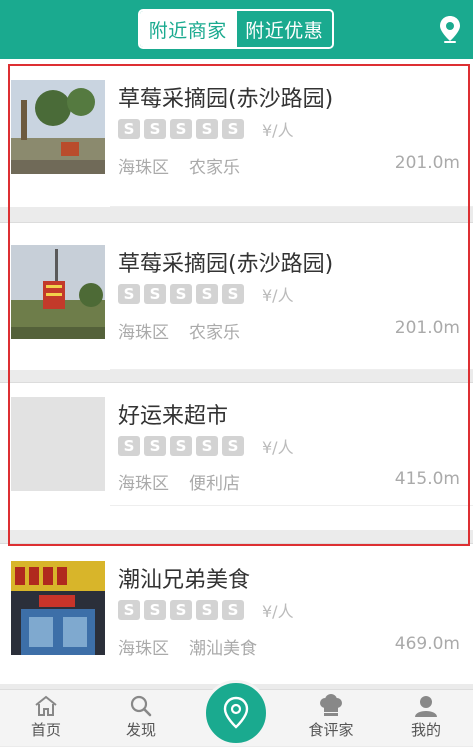  What do you see at coordinates (331, 730) in the screenshot?
I see `tab-label: 食评家` at bounding box center [331, 730].